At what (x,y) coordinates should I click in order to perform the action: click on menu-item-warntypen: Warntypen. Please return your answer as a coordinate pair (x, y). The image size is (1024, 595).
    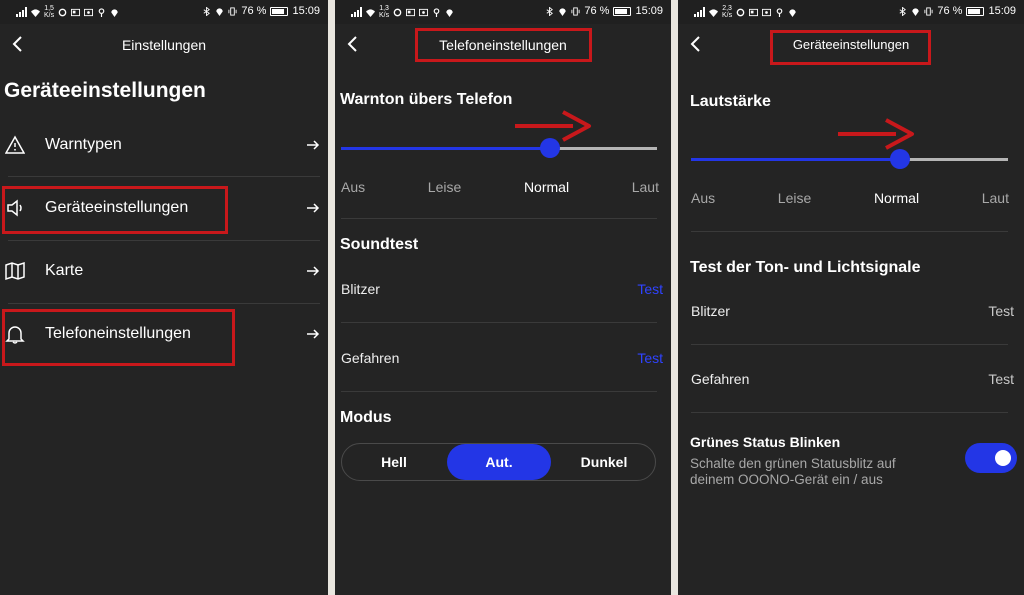
    Looking at the image, I should click on (164, 146).